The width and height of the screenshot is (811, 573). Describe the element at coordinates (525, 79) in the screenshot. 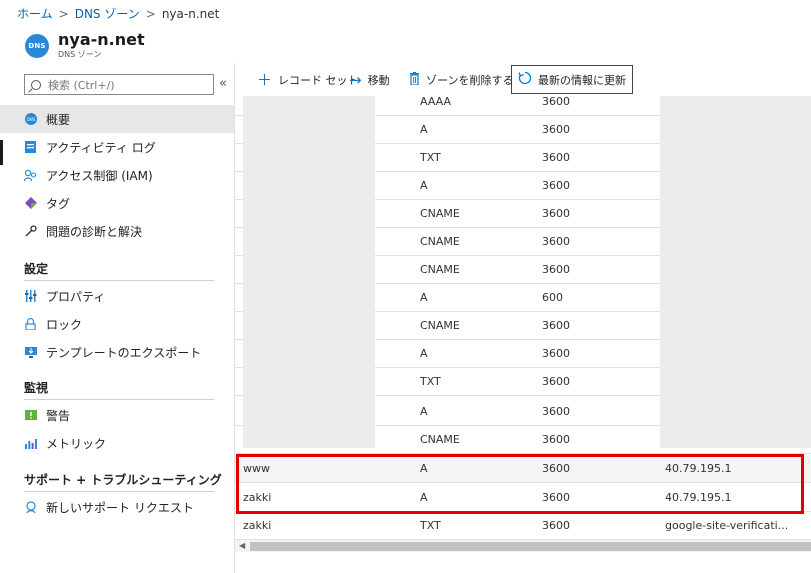

I see `refresh-icon` at that location.